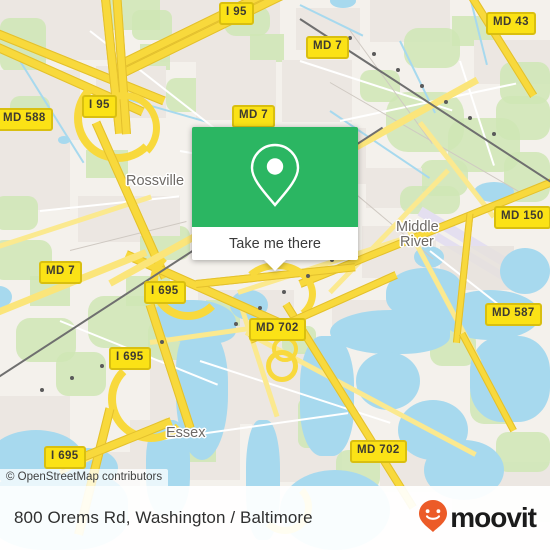 The width and height of the screenshot is (550, 550). What do you see at coordinates (84, 477) in the screenshot?
I see `map-attribution: © OpenStreetMap contributors` at bounding box center [84, 477].